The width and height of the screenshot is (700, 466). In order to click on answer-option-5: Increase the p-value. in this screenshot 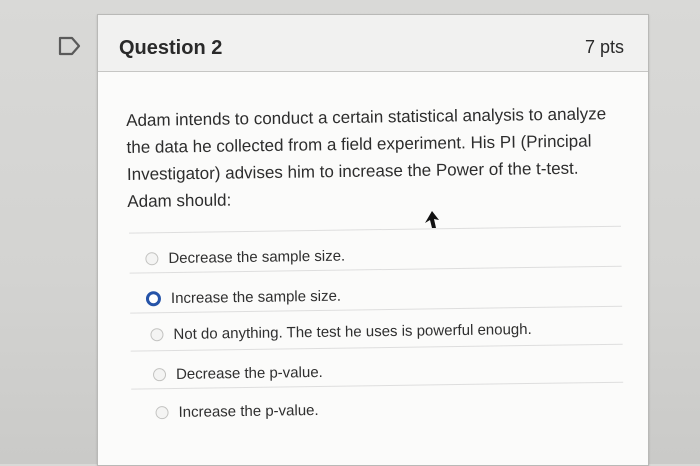, I will do `click(237, 411)`.